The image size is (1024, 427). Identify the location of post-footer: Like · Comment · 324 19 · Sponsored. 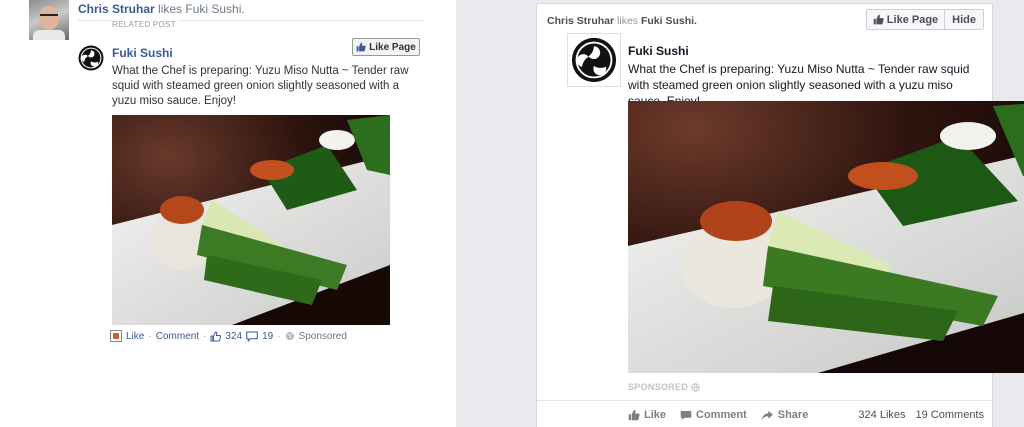
(228, 336).